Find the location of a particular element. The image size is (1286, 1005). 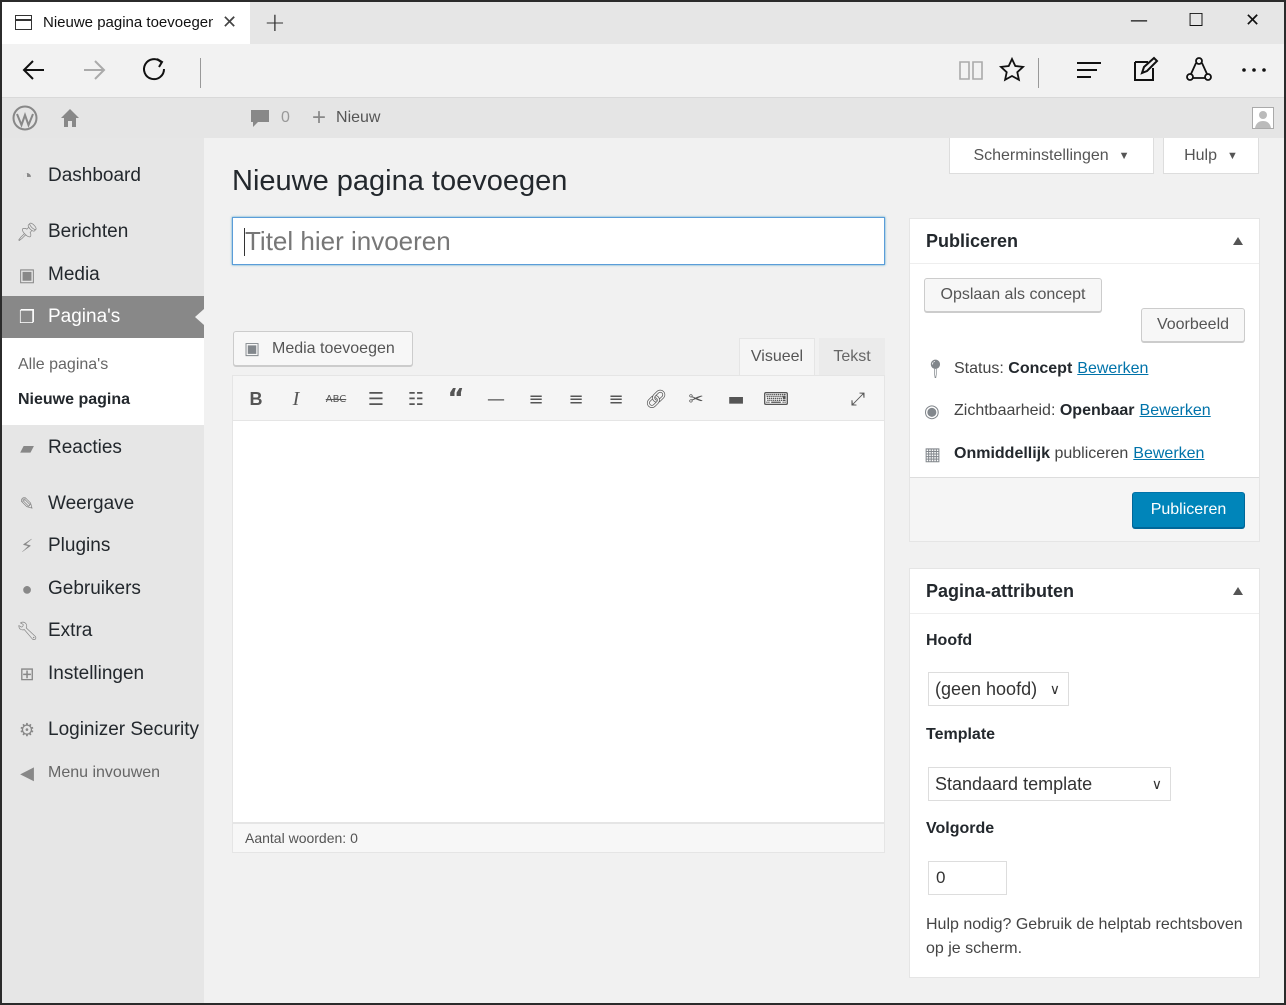

align-center-icon: ≡ is located at coordinates (576, 399).